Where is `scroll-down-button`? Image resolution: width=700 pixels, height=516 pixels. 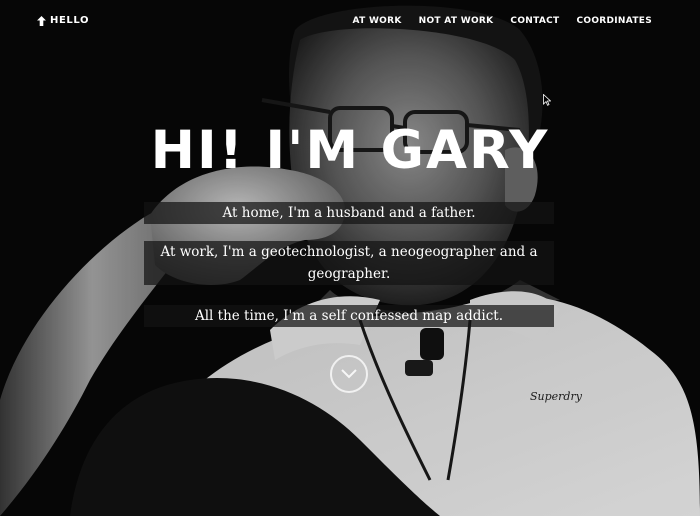
scroll-down-button is located at coordinates (349, 374).